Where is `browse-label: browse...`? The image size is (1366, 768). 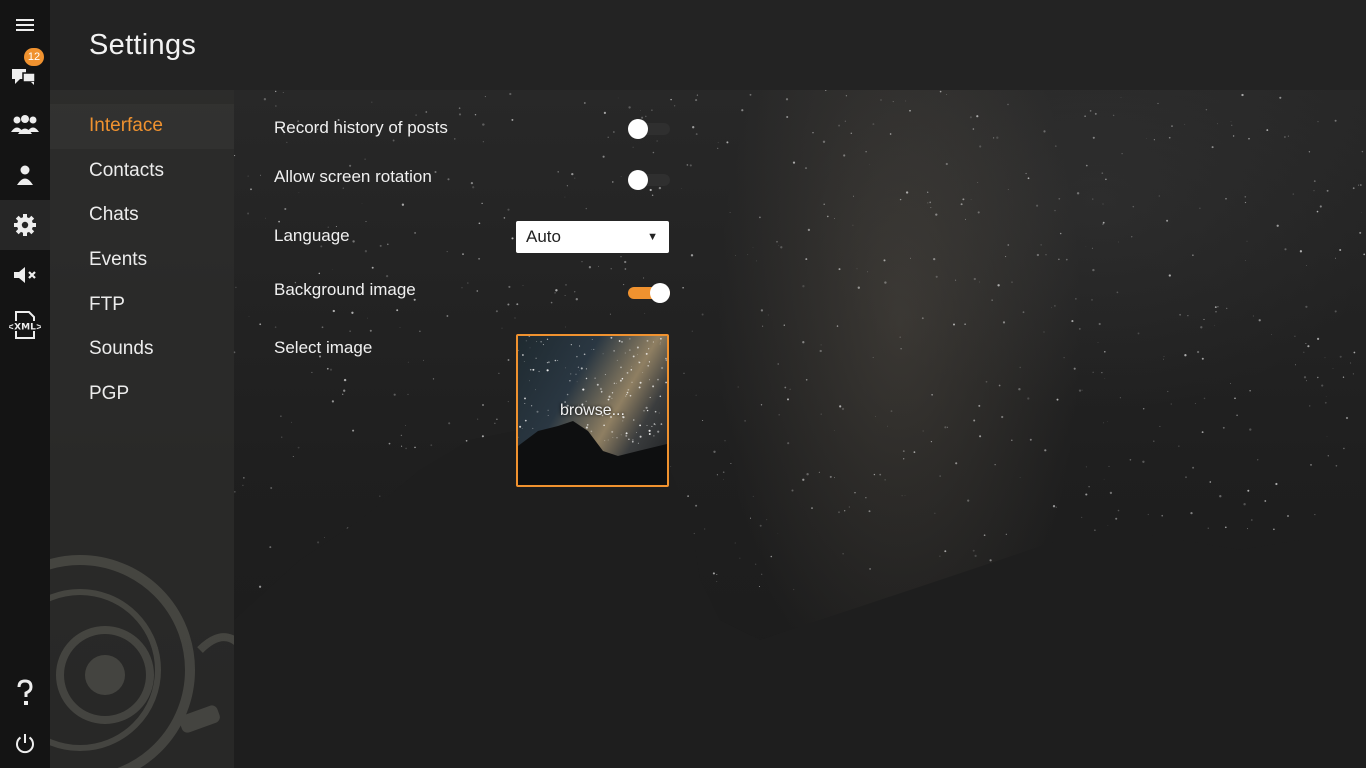
browse-label: browse... is located at coordinates (592, 410).